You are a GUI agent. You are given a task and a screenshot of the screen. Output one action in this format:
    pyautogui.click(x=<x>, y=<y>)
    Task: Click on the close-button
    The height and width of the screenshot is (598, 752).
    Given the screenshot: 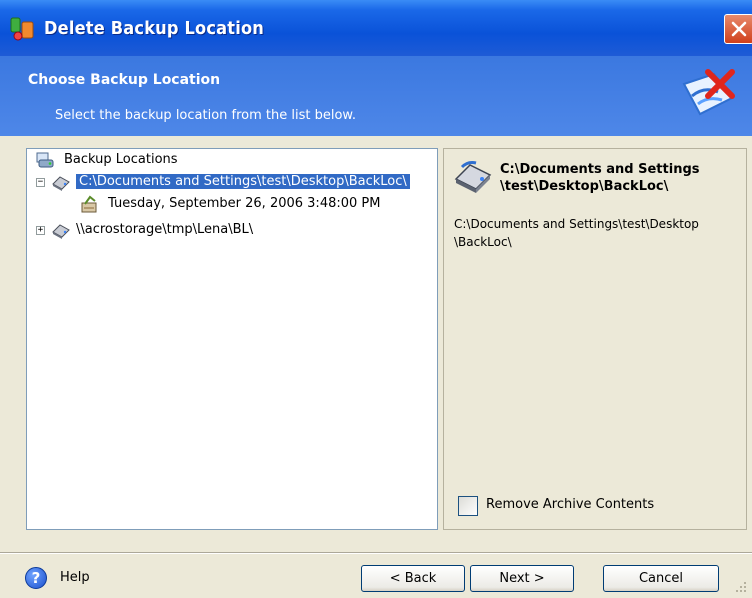 What is the action you would take?
    pyautogui.click(x=738, y=29)
    